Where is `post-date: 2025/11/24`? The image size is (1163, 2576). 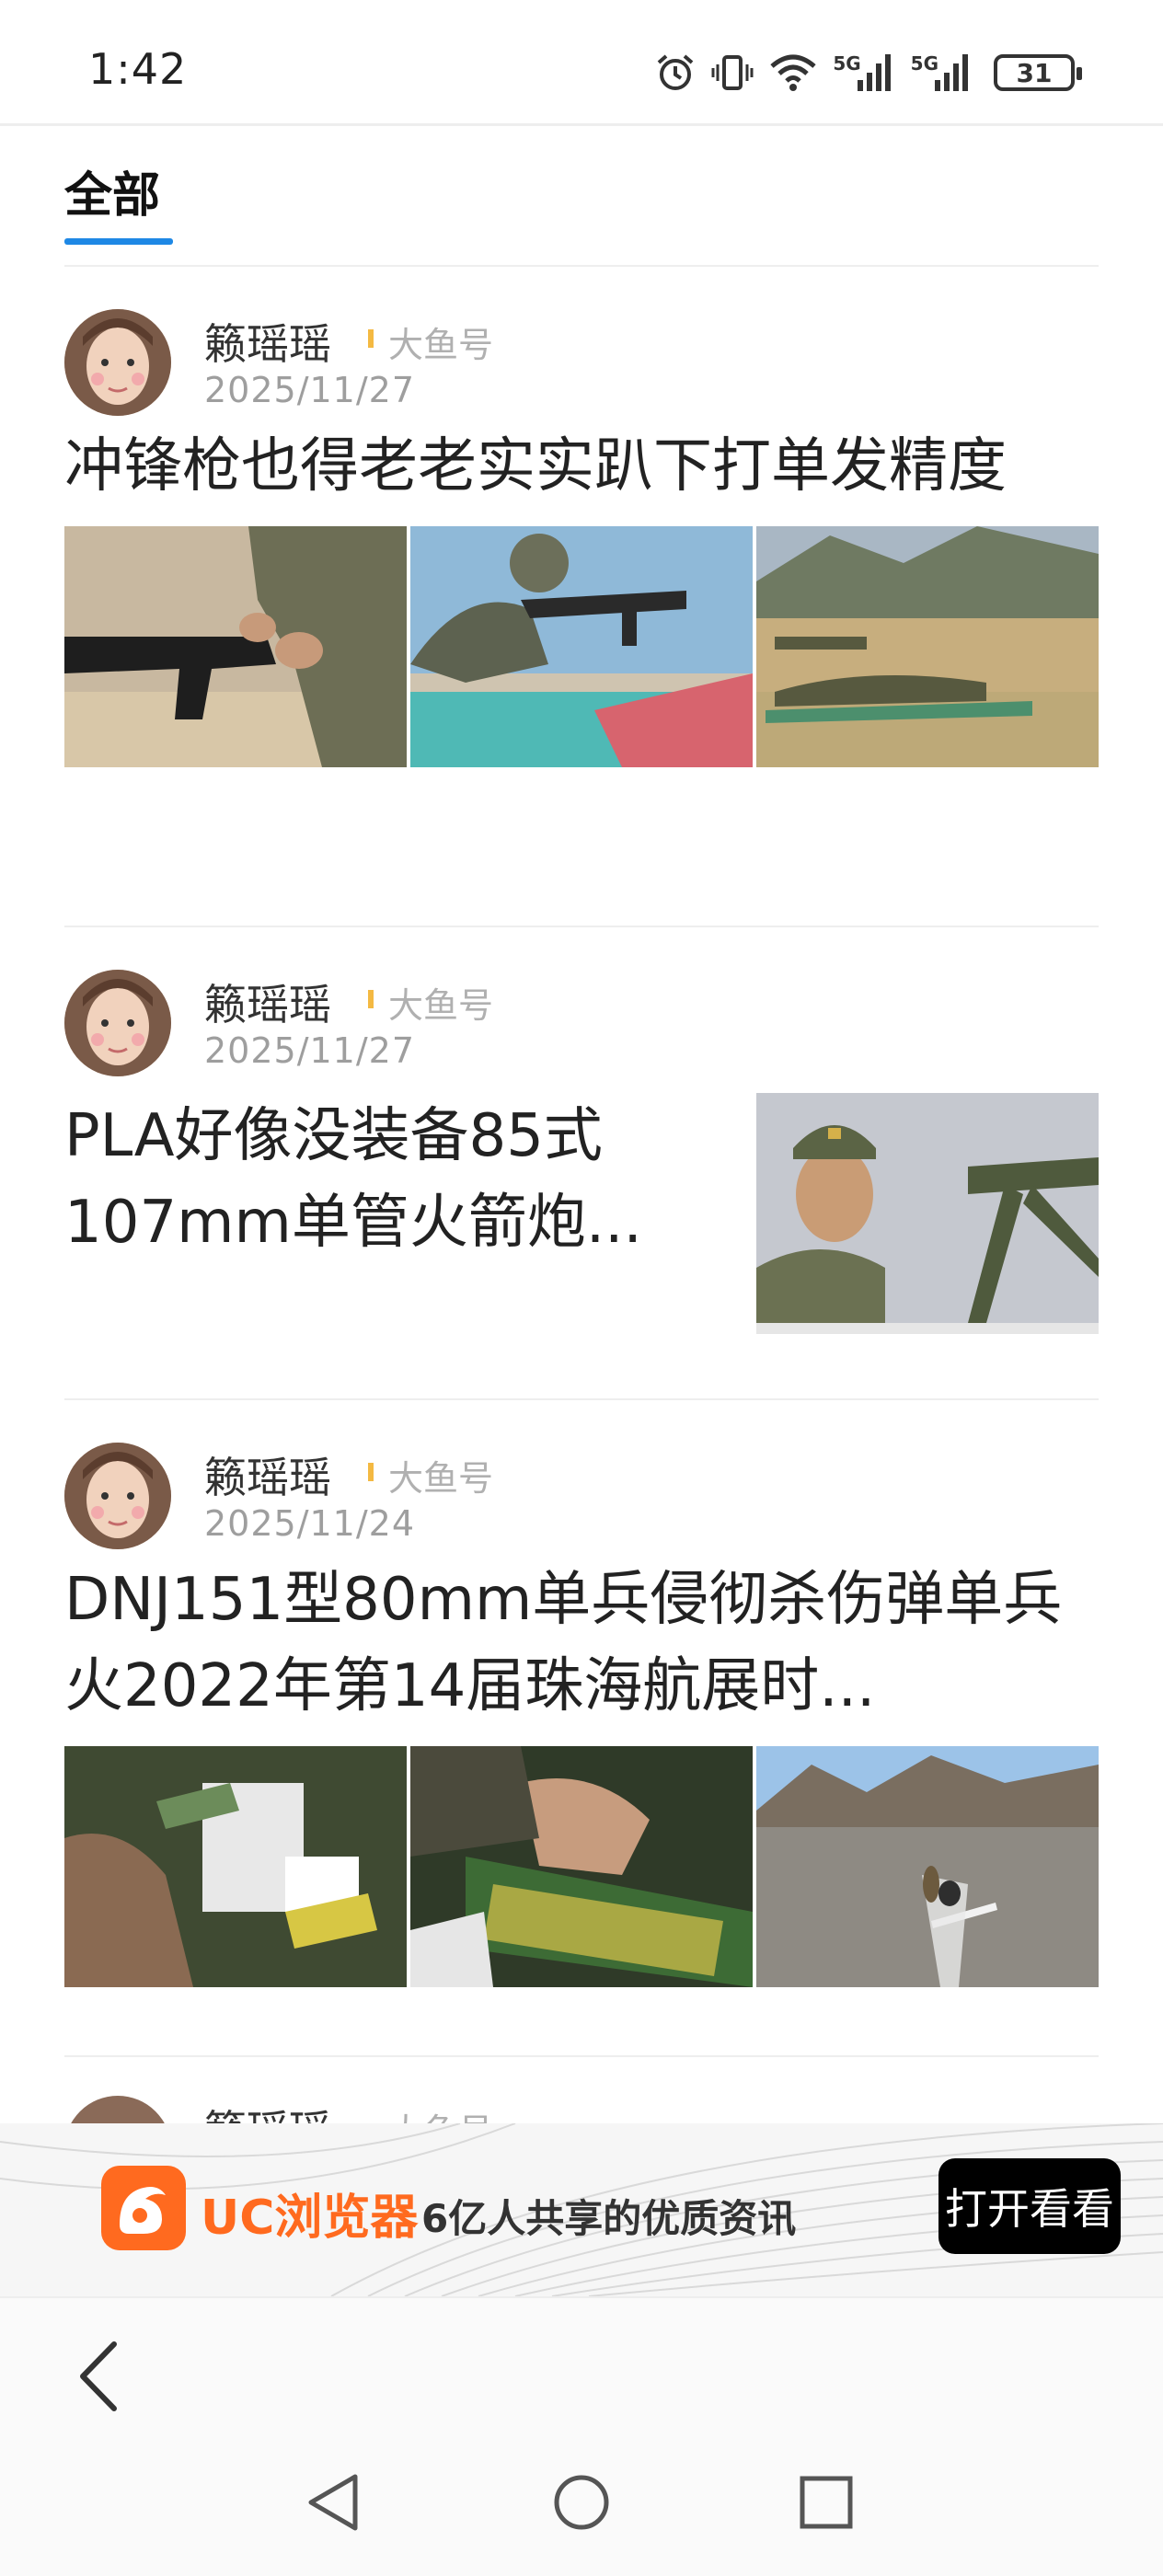
post-date: 2025/11/24 is located at coordinates (310, 1523).